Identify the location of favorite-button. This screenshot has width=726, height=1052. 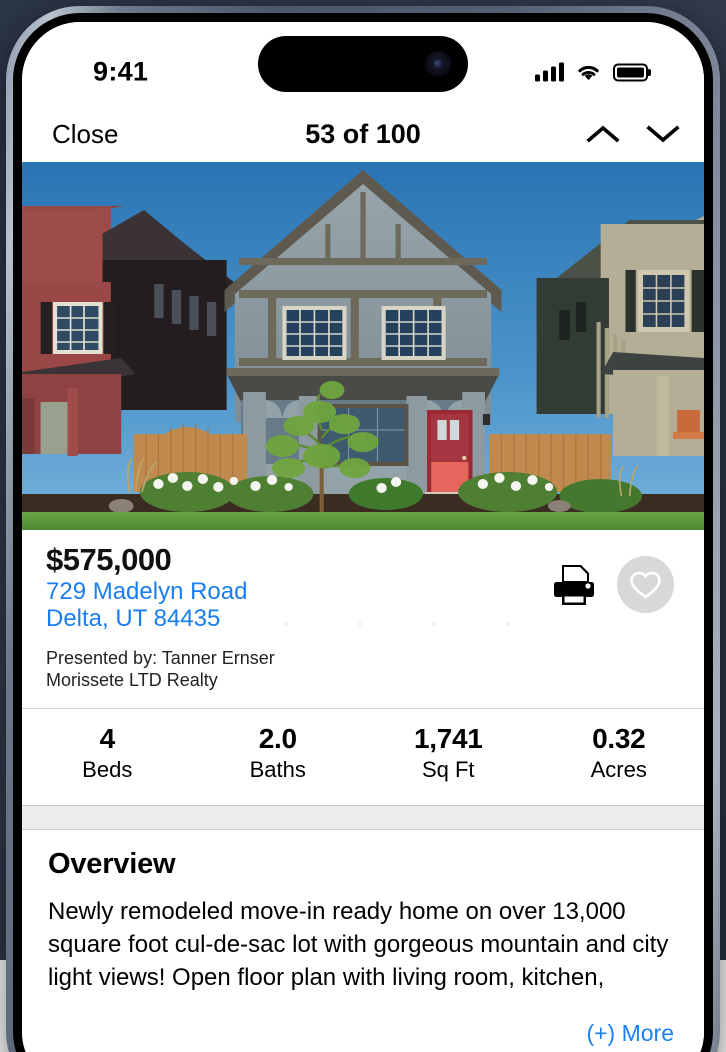
(645, 584).